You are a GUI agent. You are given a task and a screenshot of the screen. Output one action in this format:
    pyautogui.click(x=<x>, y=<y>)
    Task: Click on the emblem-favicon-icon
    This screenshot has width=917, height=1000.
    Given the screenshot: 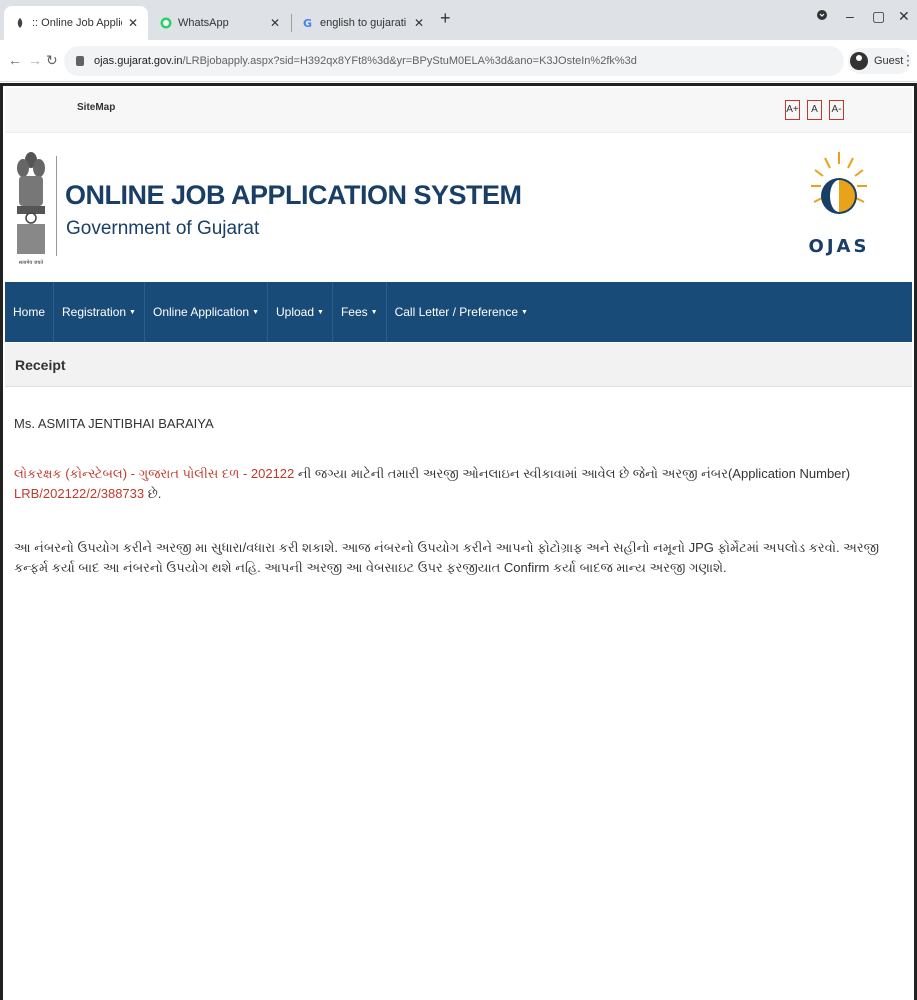 What is the action you would take?
    pyautogui.click(x=20, y=23)
    